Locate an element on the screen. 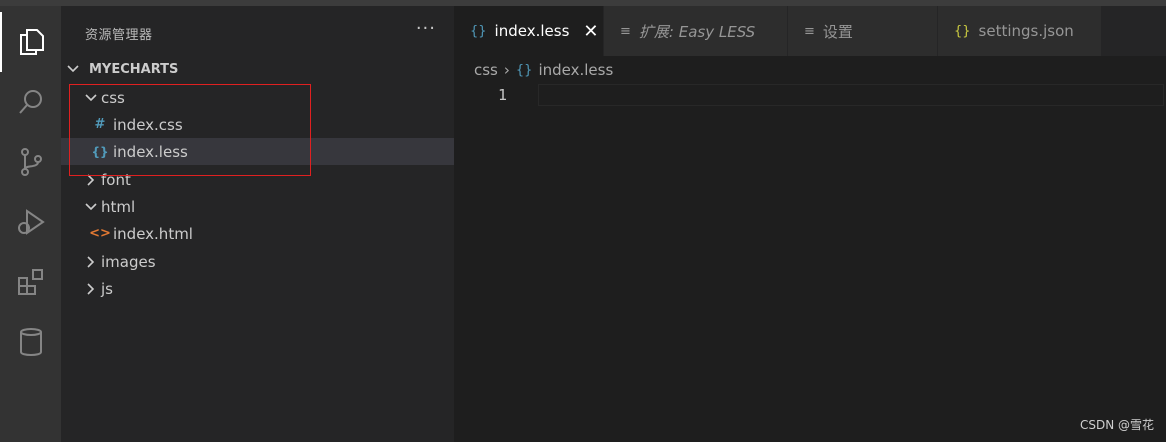 This screenshot has height=442, width=1166. tab-extension-easy-less: ≡ 扩展: Easy LESS is located at coordinates (696, 31).